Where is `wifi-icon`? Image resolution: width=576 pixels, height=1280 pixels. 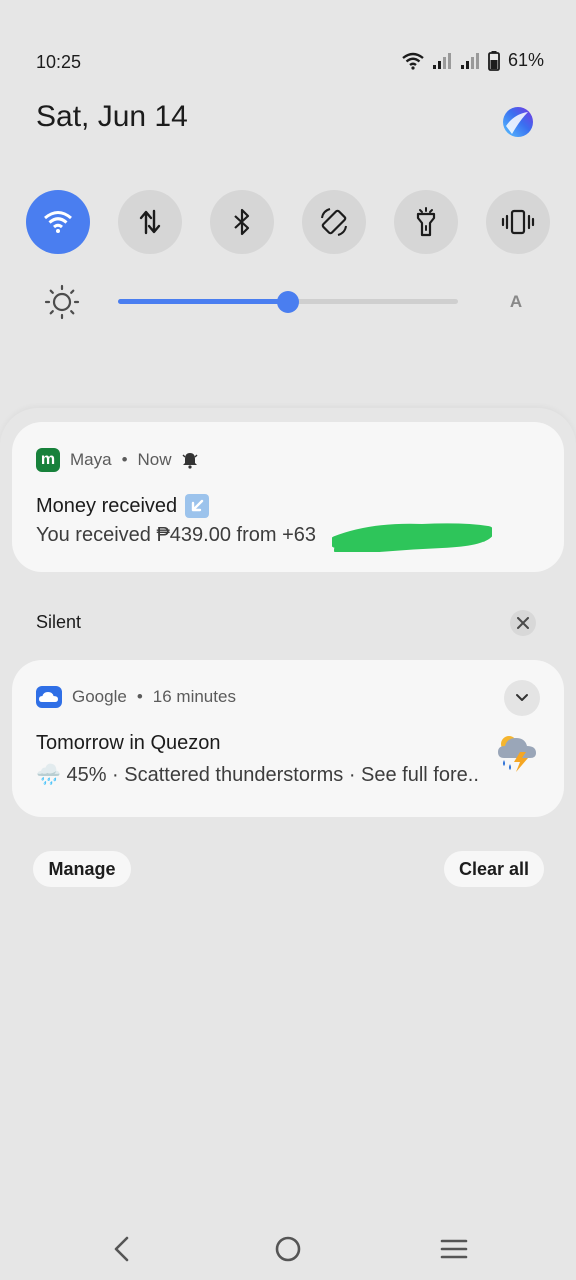
wifi-icon is located at coordinates (58, 222).